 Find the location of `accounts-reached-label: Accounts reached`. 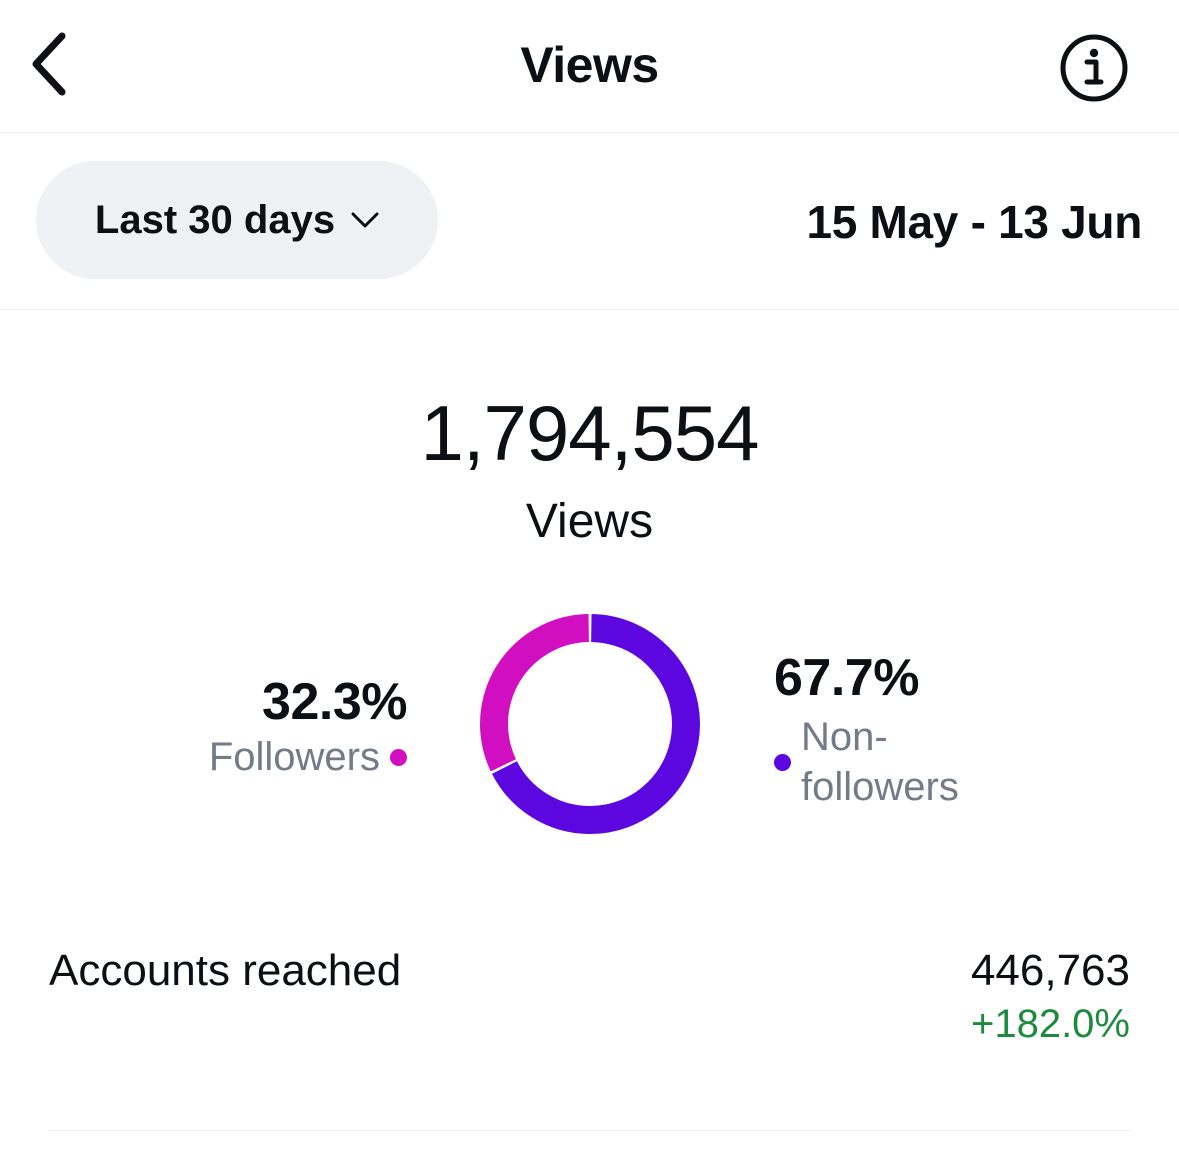

accounts-reached-label: Accounts reached is located at coordinates (225, 970).